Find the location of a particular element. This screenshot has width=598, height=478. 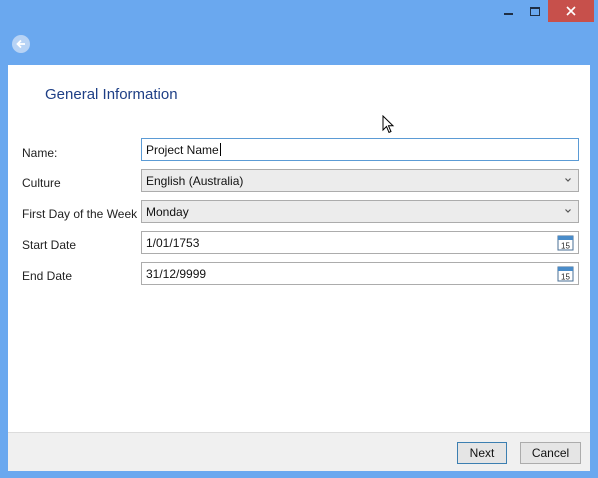

end-date-label: End Date is located at coordinates (47, 276).